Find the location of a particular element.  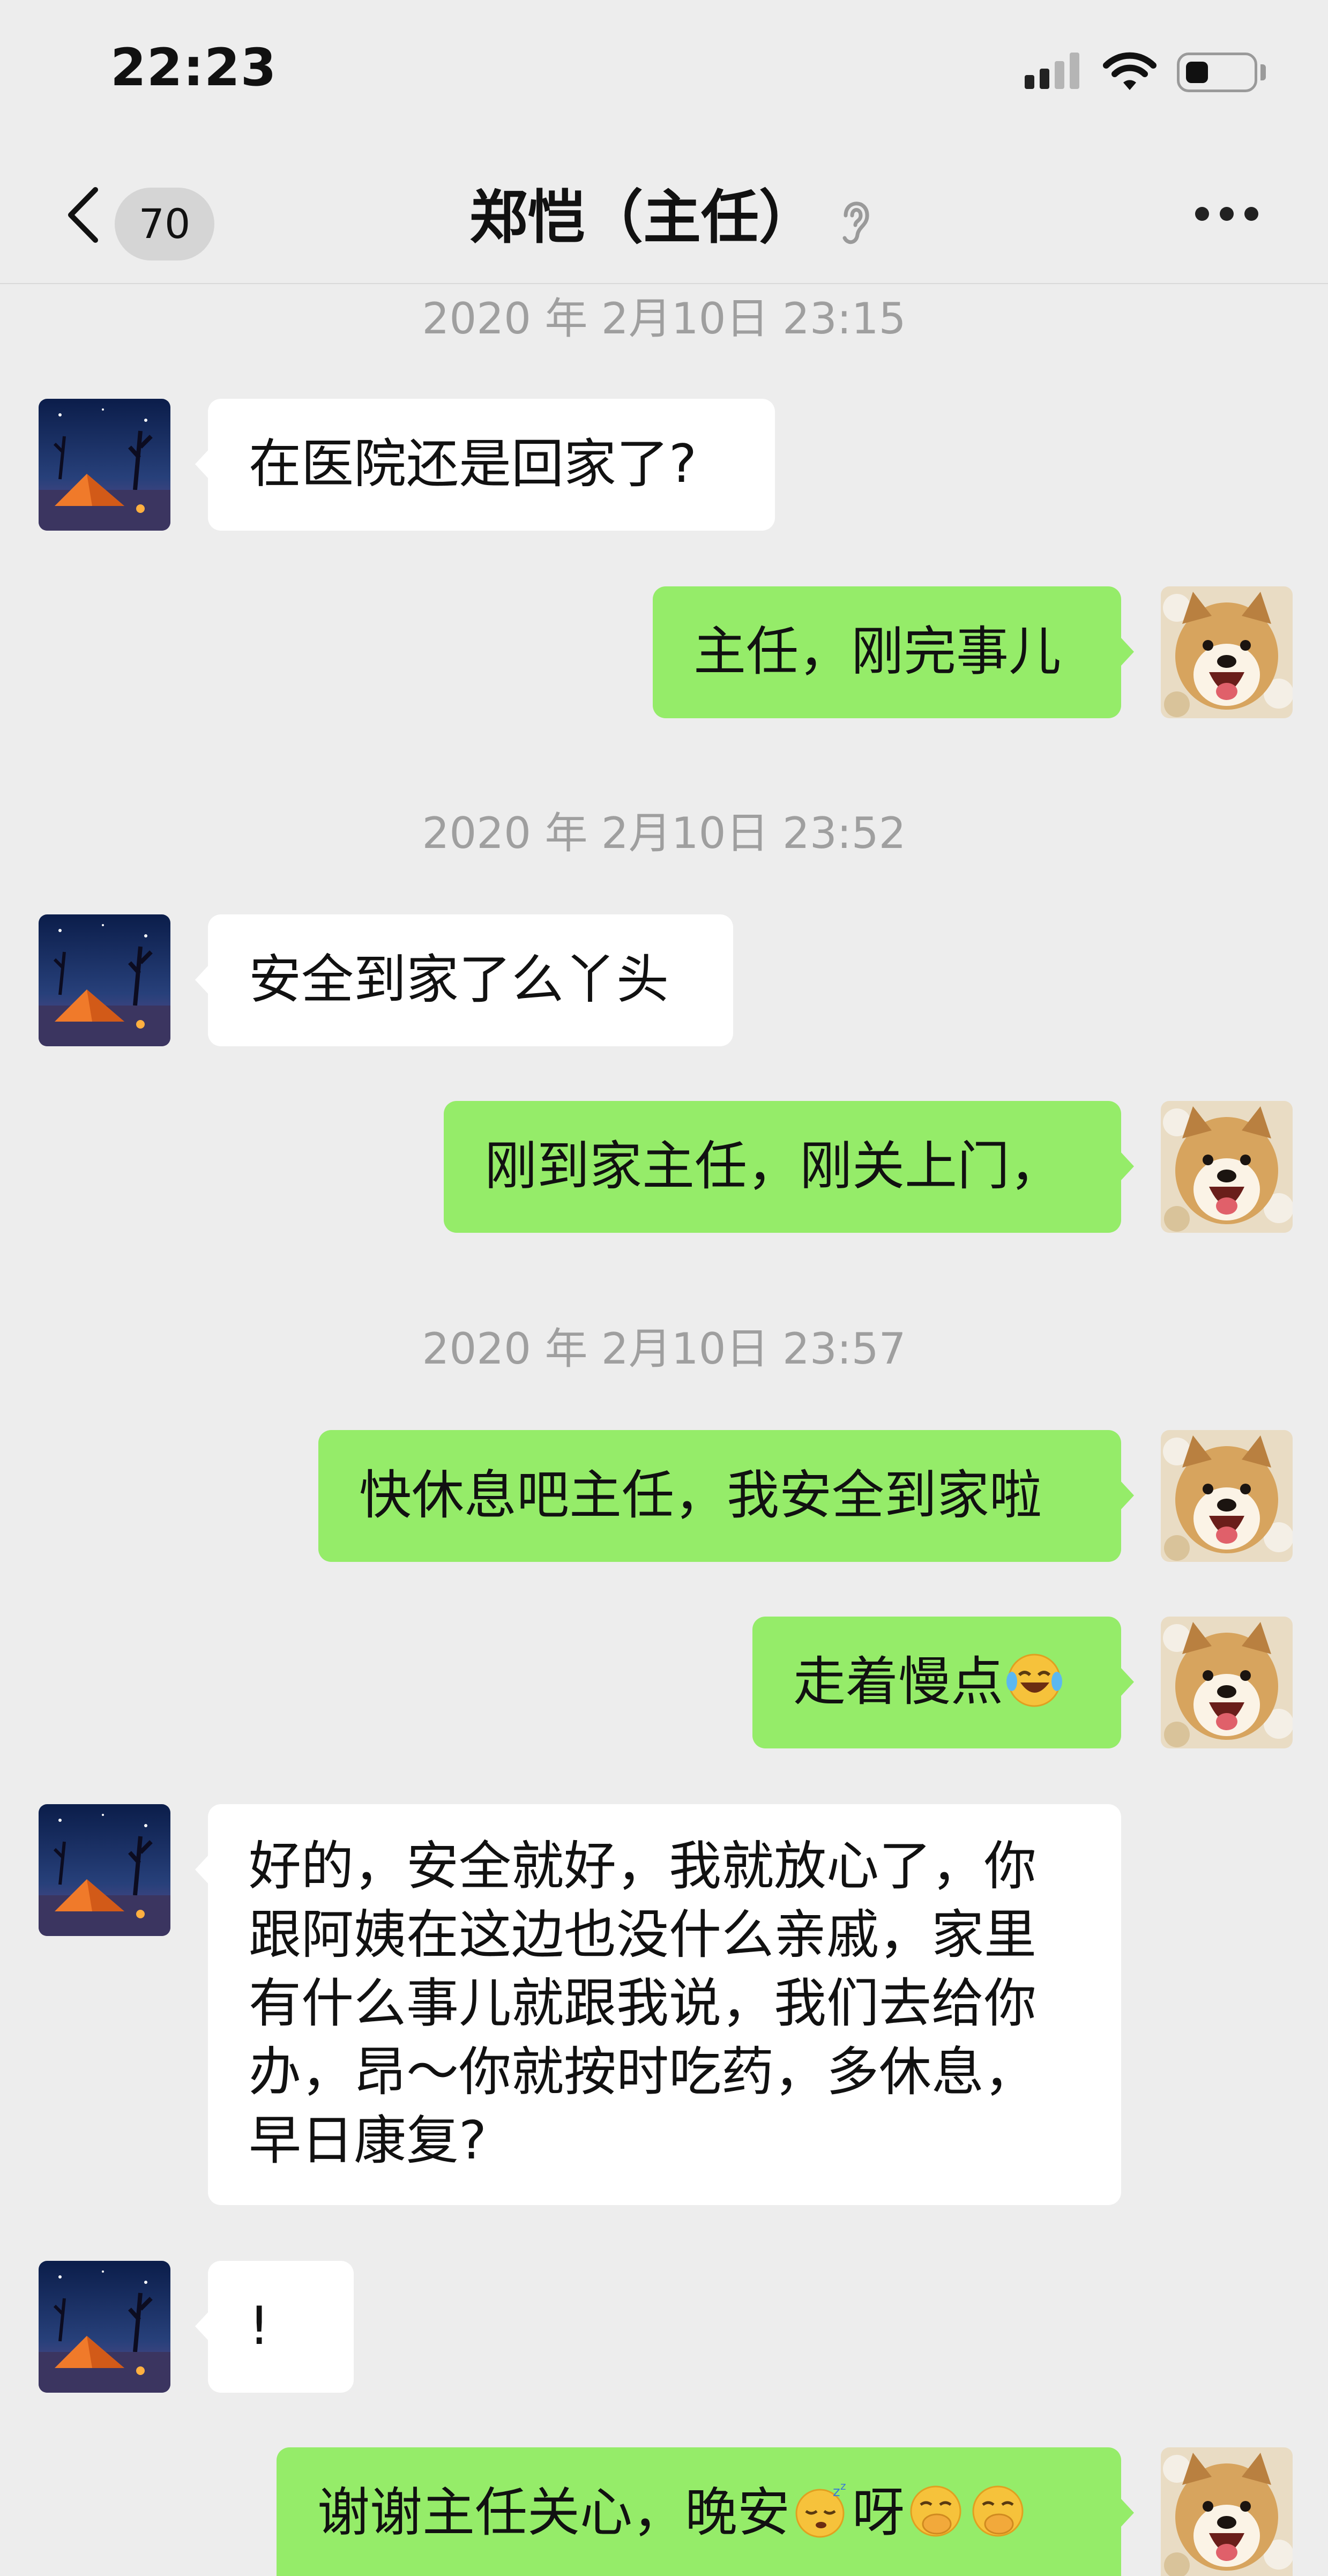

outgoing-message: 快休息吧主任，我安全到家啦 is located at coordinates (726, 1496).